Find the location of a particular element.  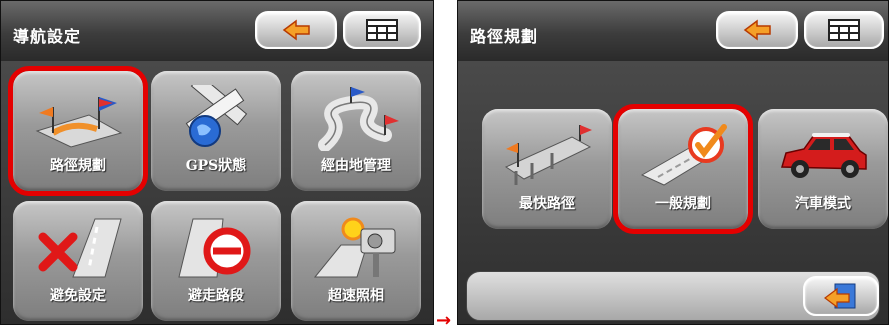

tile-waypoint-management: 經由地管理 is located at coordinates (356, 131).